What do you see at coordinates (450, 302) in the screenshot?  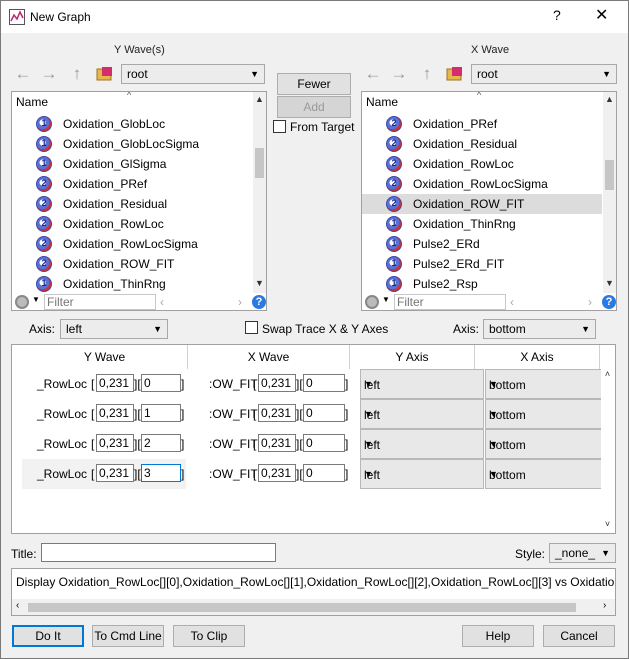 I see `x-filter-input` at bounding box center [450, 302].